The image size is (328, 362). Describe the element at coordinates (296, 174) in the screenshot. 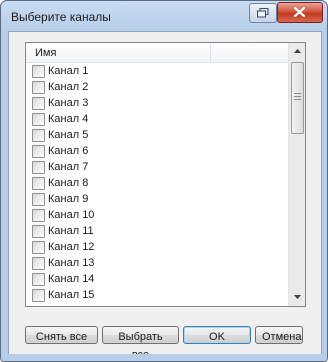

I see `vertical-scrollbar` at that location.